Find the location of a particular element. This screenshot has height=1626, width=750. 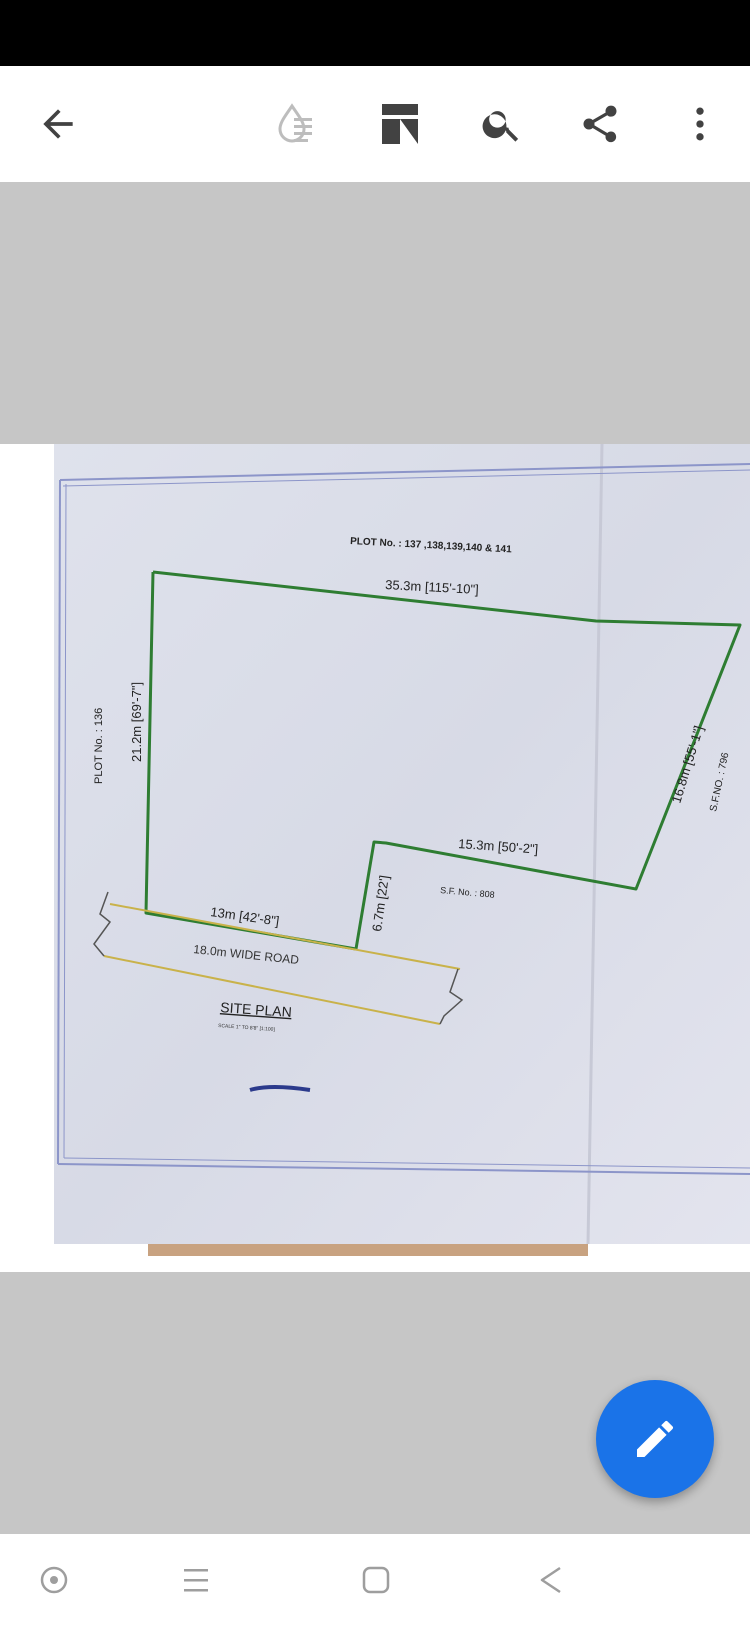

assistant-circle-icon is located at coordinates (54, 1580).